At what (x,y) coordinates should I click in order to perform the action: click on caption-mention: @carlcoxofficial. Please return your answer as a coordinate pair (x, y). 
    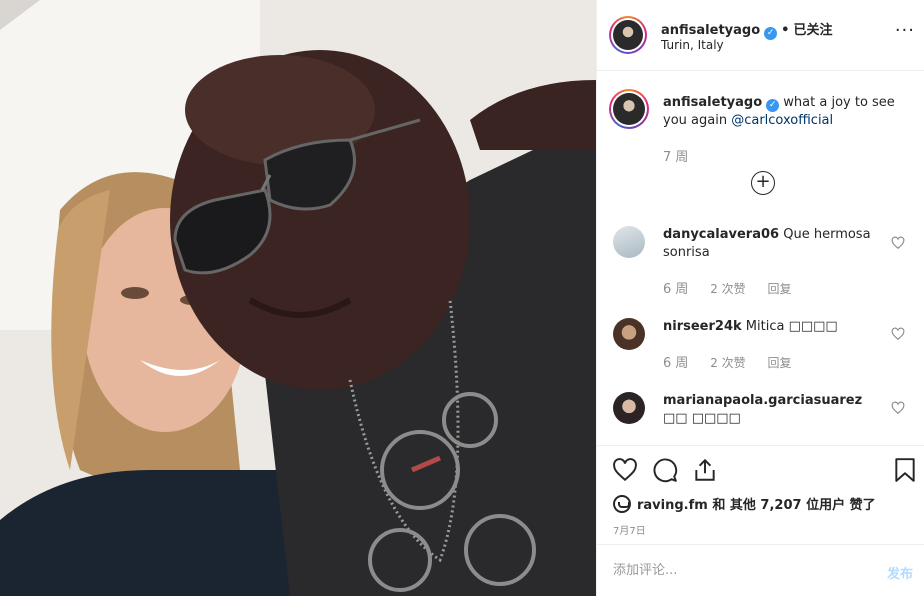
    Looking at the image, I should click on (782, 120).